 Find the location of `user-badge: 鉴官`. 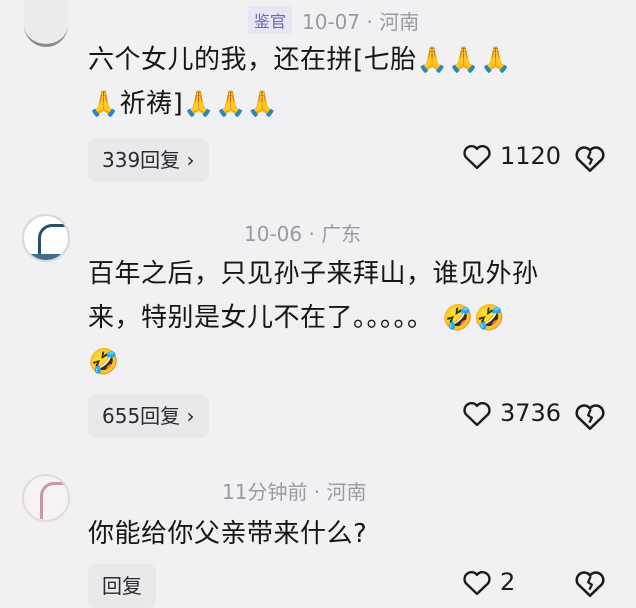

user-badge: 鉴官 is located at coordinates (270, 20).